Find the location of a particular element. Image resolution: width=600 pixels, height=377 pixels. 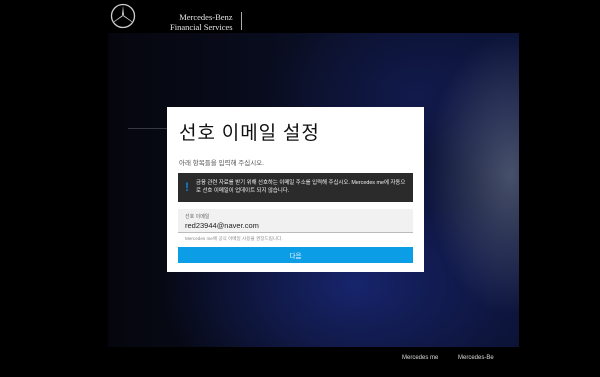

email-field: 선호 이메일 is located at coordinates (295, 221).